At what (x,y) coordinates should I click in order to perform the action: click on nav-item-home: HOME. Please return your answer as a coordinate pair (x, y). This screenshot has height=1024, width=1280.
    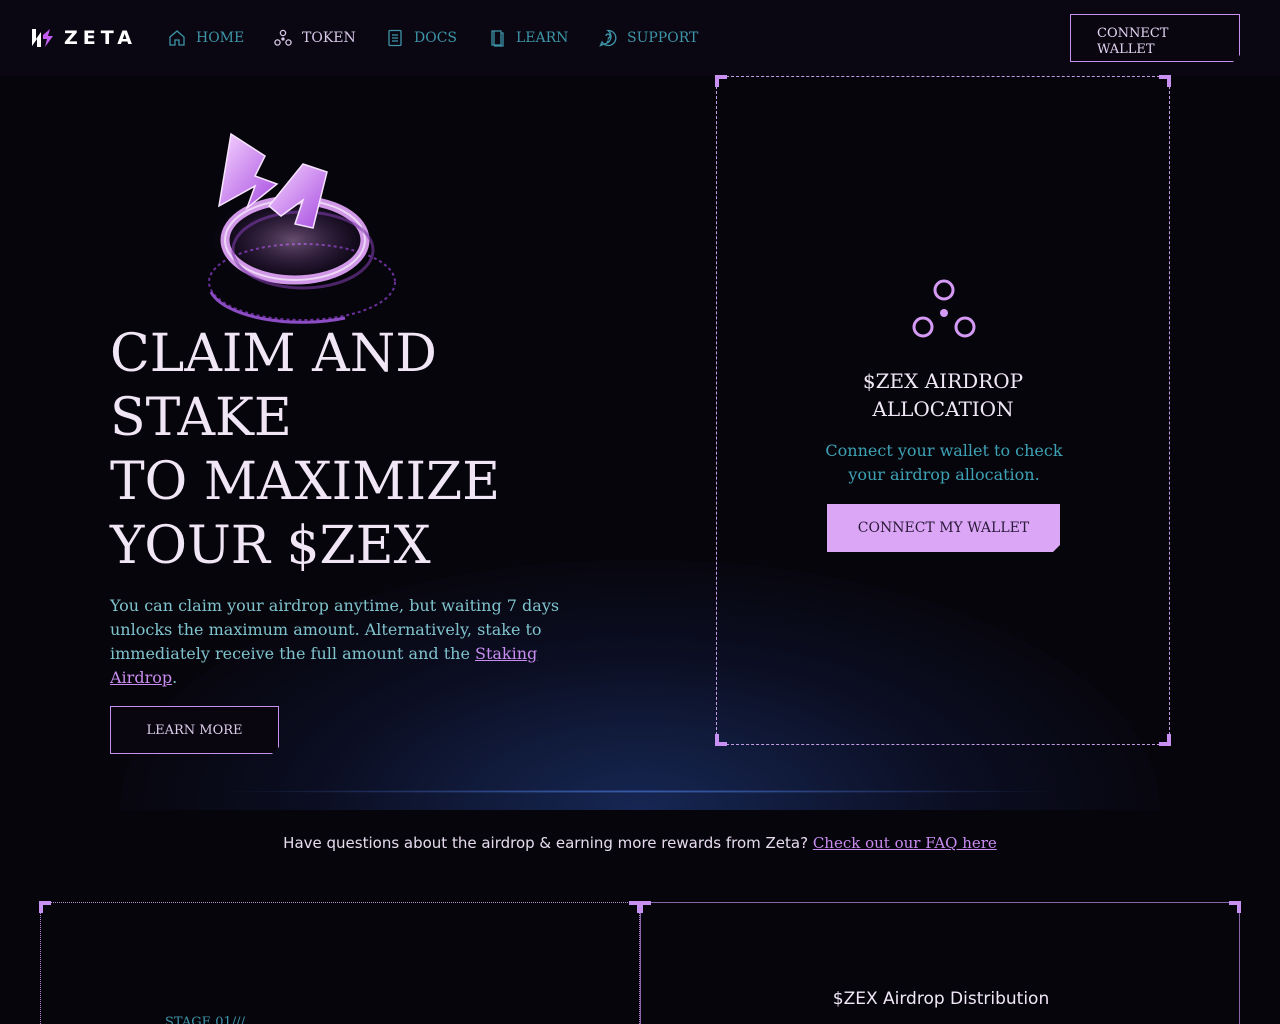
    Looking at the image, I should click on (206, 38).